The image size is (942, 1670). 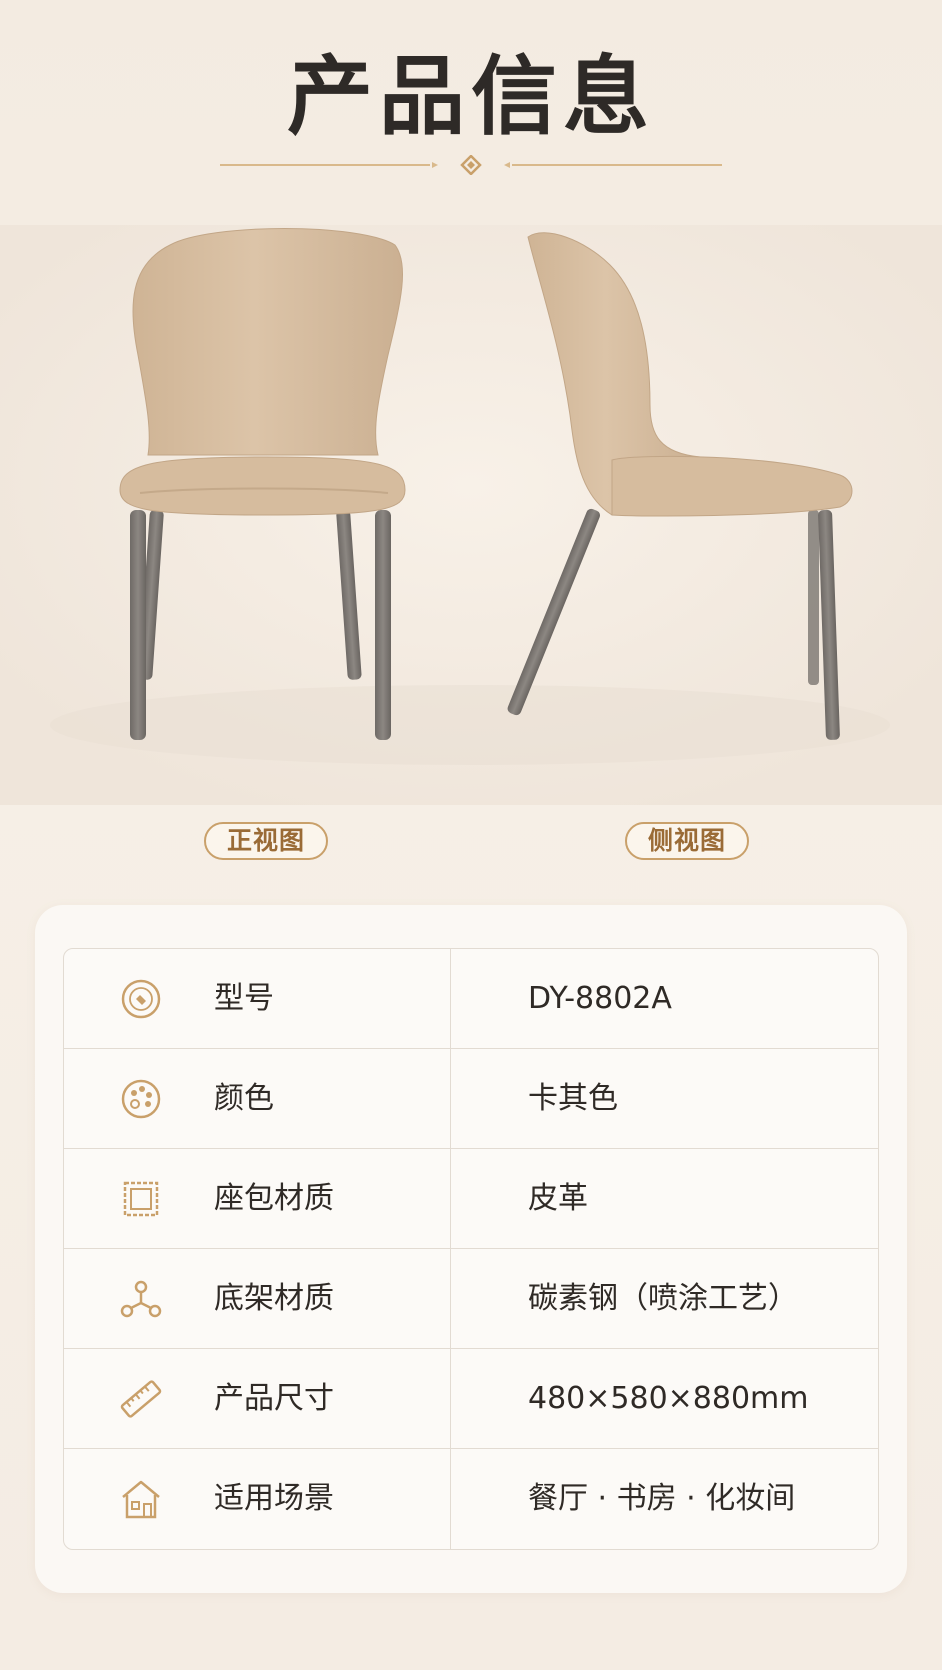 I want to click on spec-value: 皮革, so click(x=558, y=1198).